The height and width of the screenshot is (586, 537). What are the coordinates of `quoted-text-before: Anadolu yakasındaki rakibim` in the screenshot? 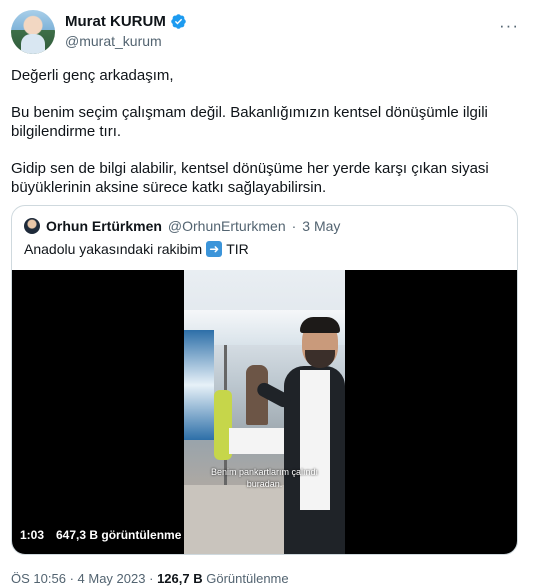 It's located at (113, 249).